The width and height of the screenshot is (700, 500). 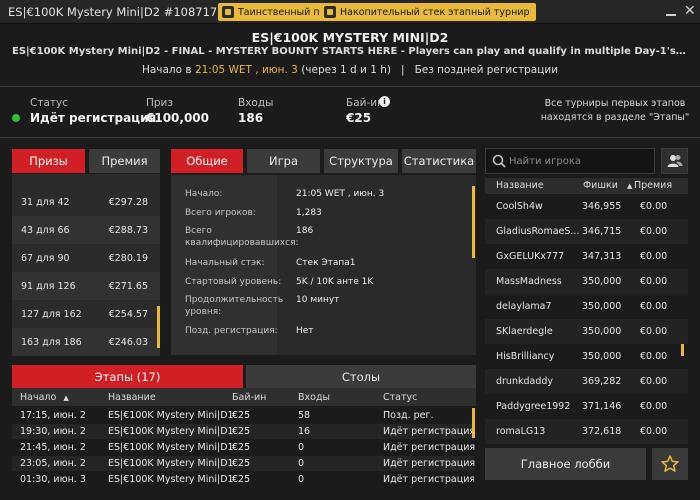 I want to click on main-lobby-button: Главное лобби, so click(x=565, y=464).